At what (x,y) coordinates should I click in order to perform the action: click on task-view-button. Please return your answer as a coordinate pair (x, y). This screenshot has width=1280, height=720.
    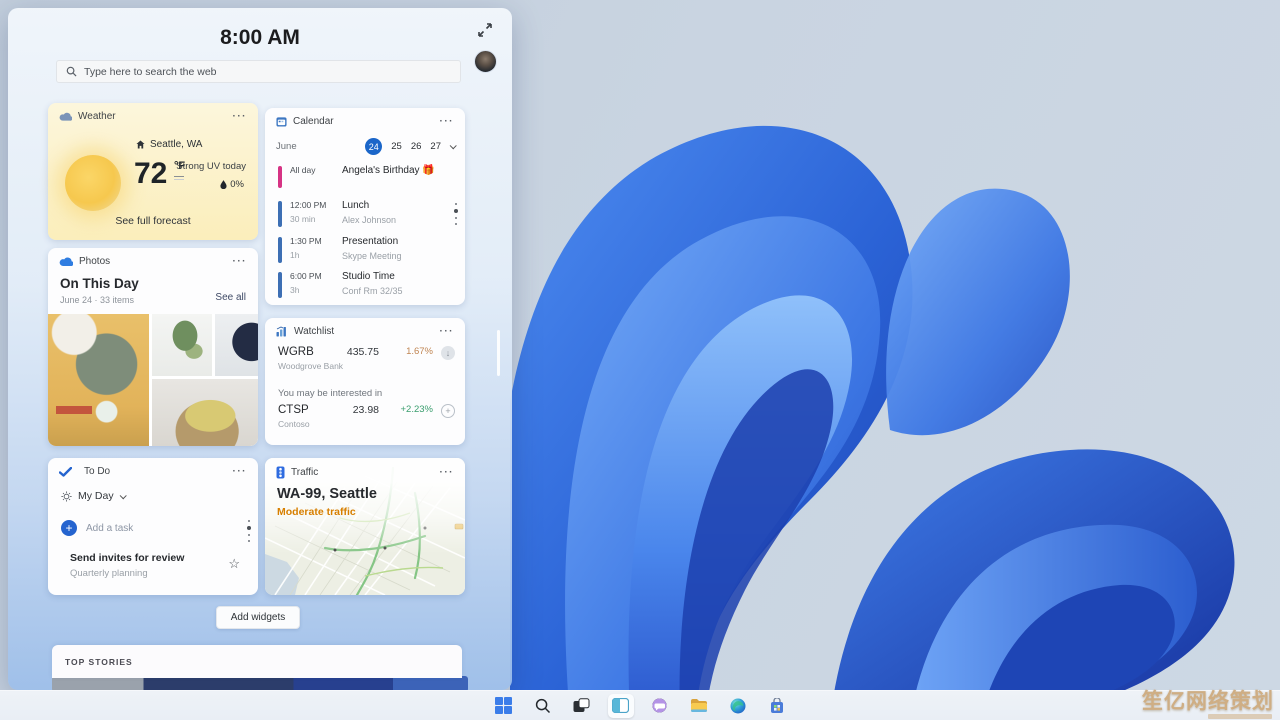
    Looking at the image, I should click on (582, 706).